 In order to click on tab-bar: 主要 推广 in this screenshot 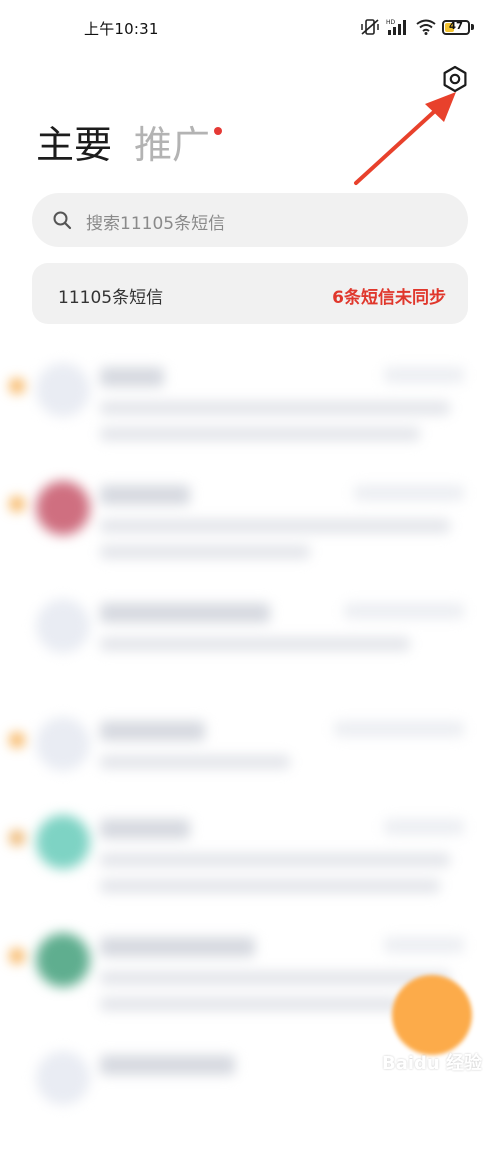, I will do `click(129, 145)`.